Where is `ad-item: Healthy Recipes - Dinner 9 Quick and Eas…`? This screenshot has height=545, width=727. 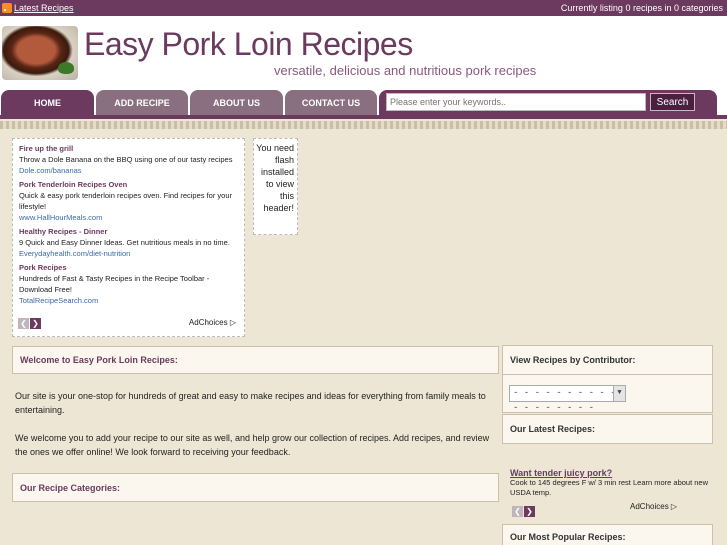
ad-item: Healthy Recipes - Dinner 9 Quick and Eas… is located at coordinates (128, 242).